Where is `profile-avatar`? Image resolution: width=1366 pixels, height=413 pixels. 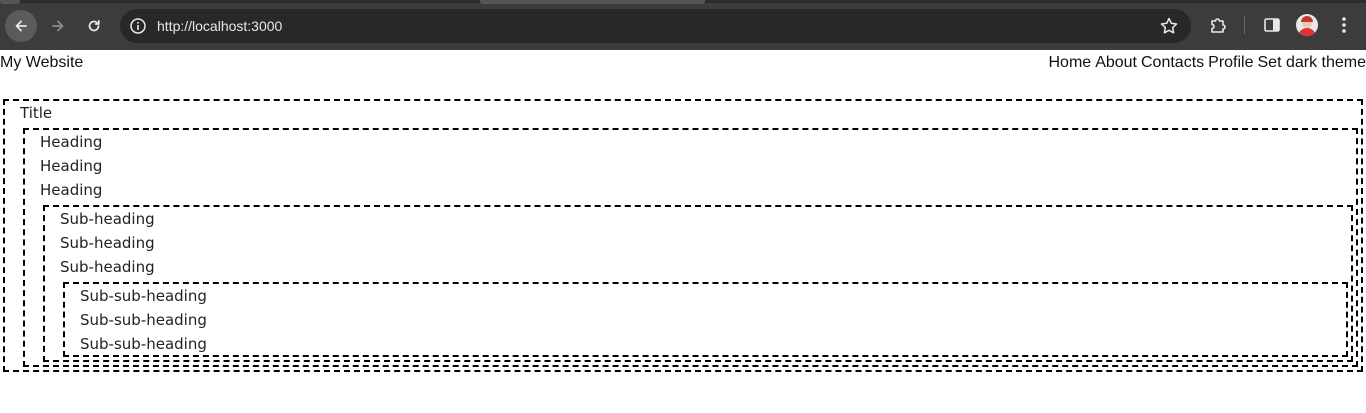 profile-avatar is located at coordinates (1307, 25).